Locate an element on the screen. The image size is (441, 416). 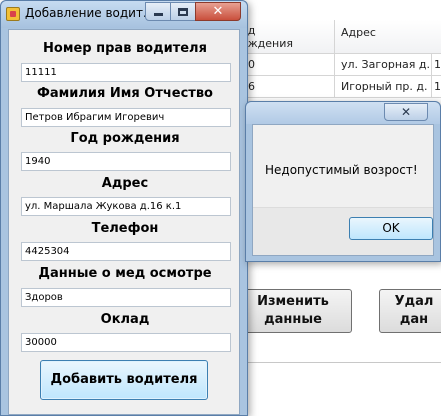
add-driver-button: Добавить водителя is located at coordinates (124, 380).